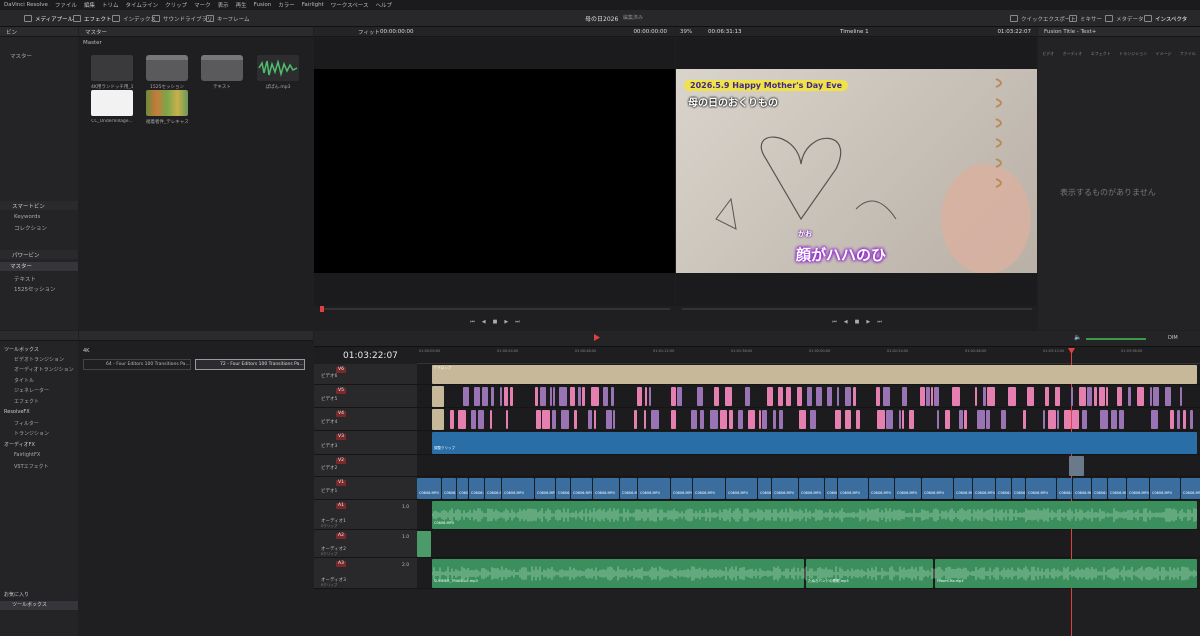 The height and width of the screenshot is (636, 1200). Describe the element at coordinates (484, 322) in the screenshot. I see `play-reverse-icon: ◀` at that location.